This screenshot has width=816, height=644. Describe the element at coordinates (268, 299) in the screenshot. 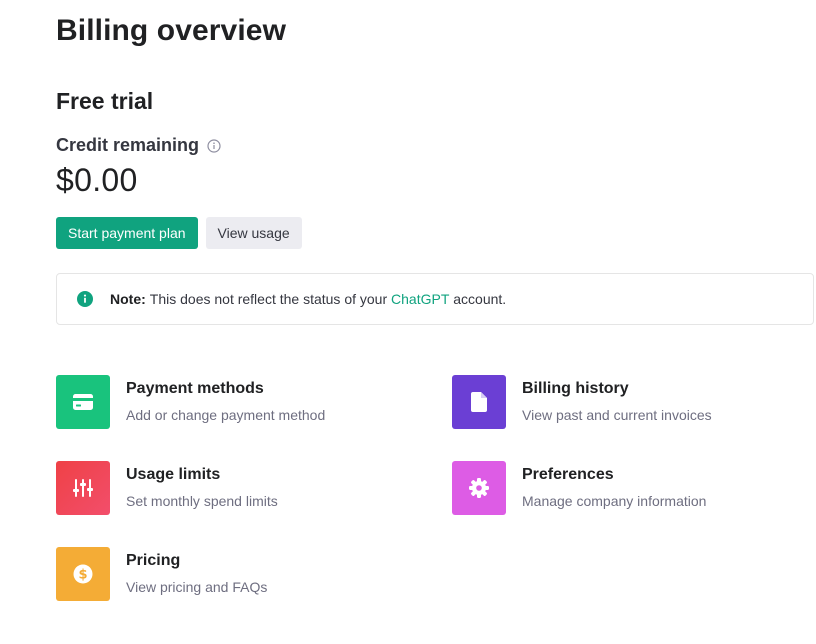

I see `note-text: This does not reflect the status of your` at that location.